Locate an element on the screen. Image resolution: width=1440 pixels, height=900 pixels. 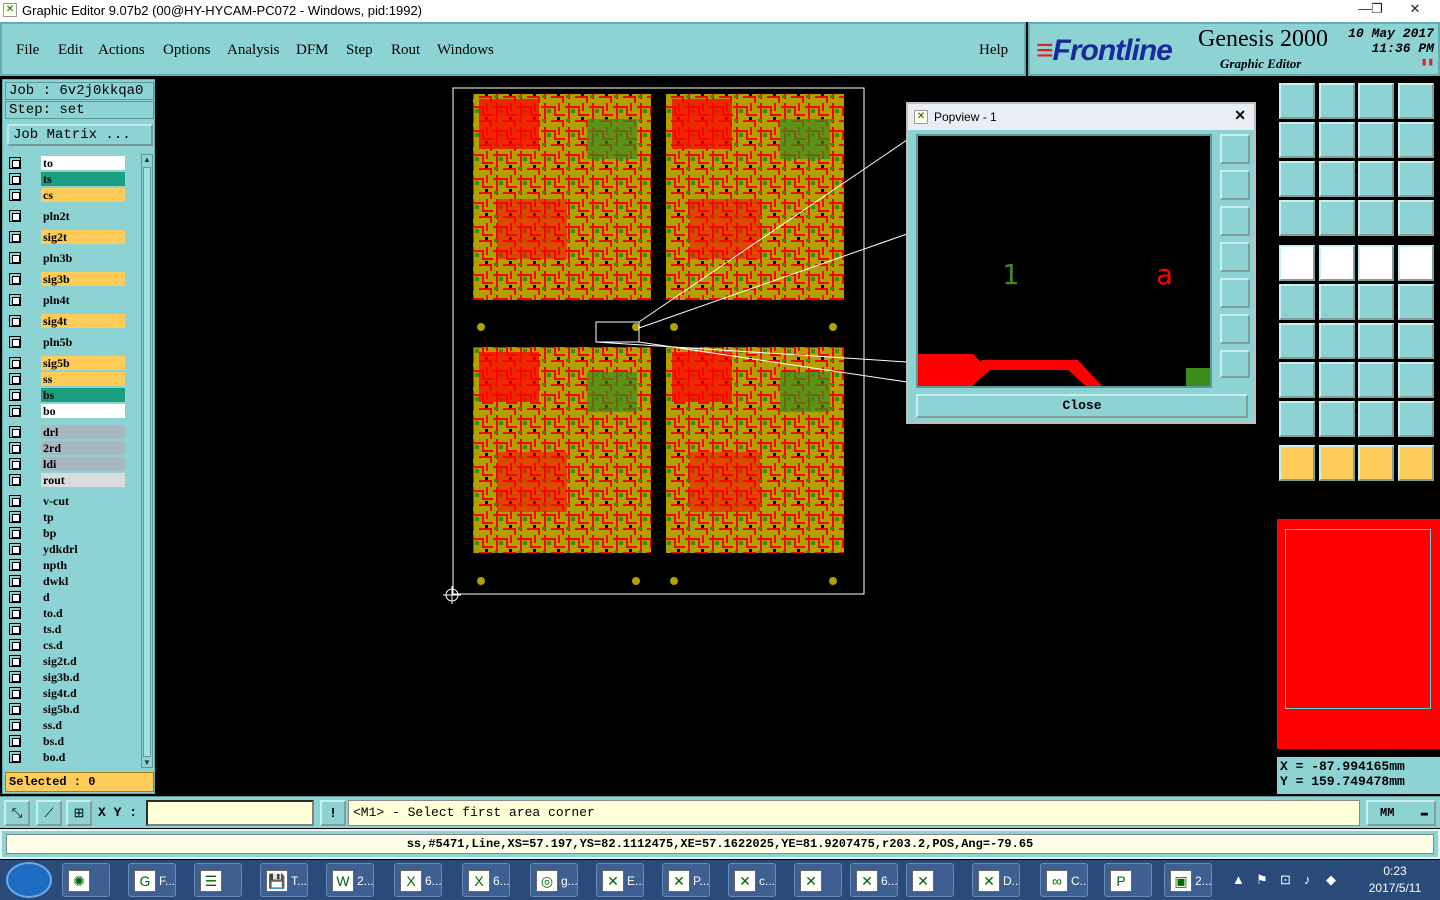
layer-row-pln3b: pln3b is located at coordinates (67, 258).